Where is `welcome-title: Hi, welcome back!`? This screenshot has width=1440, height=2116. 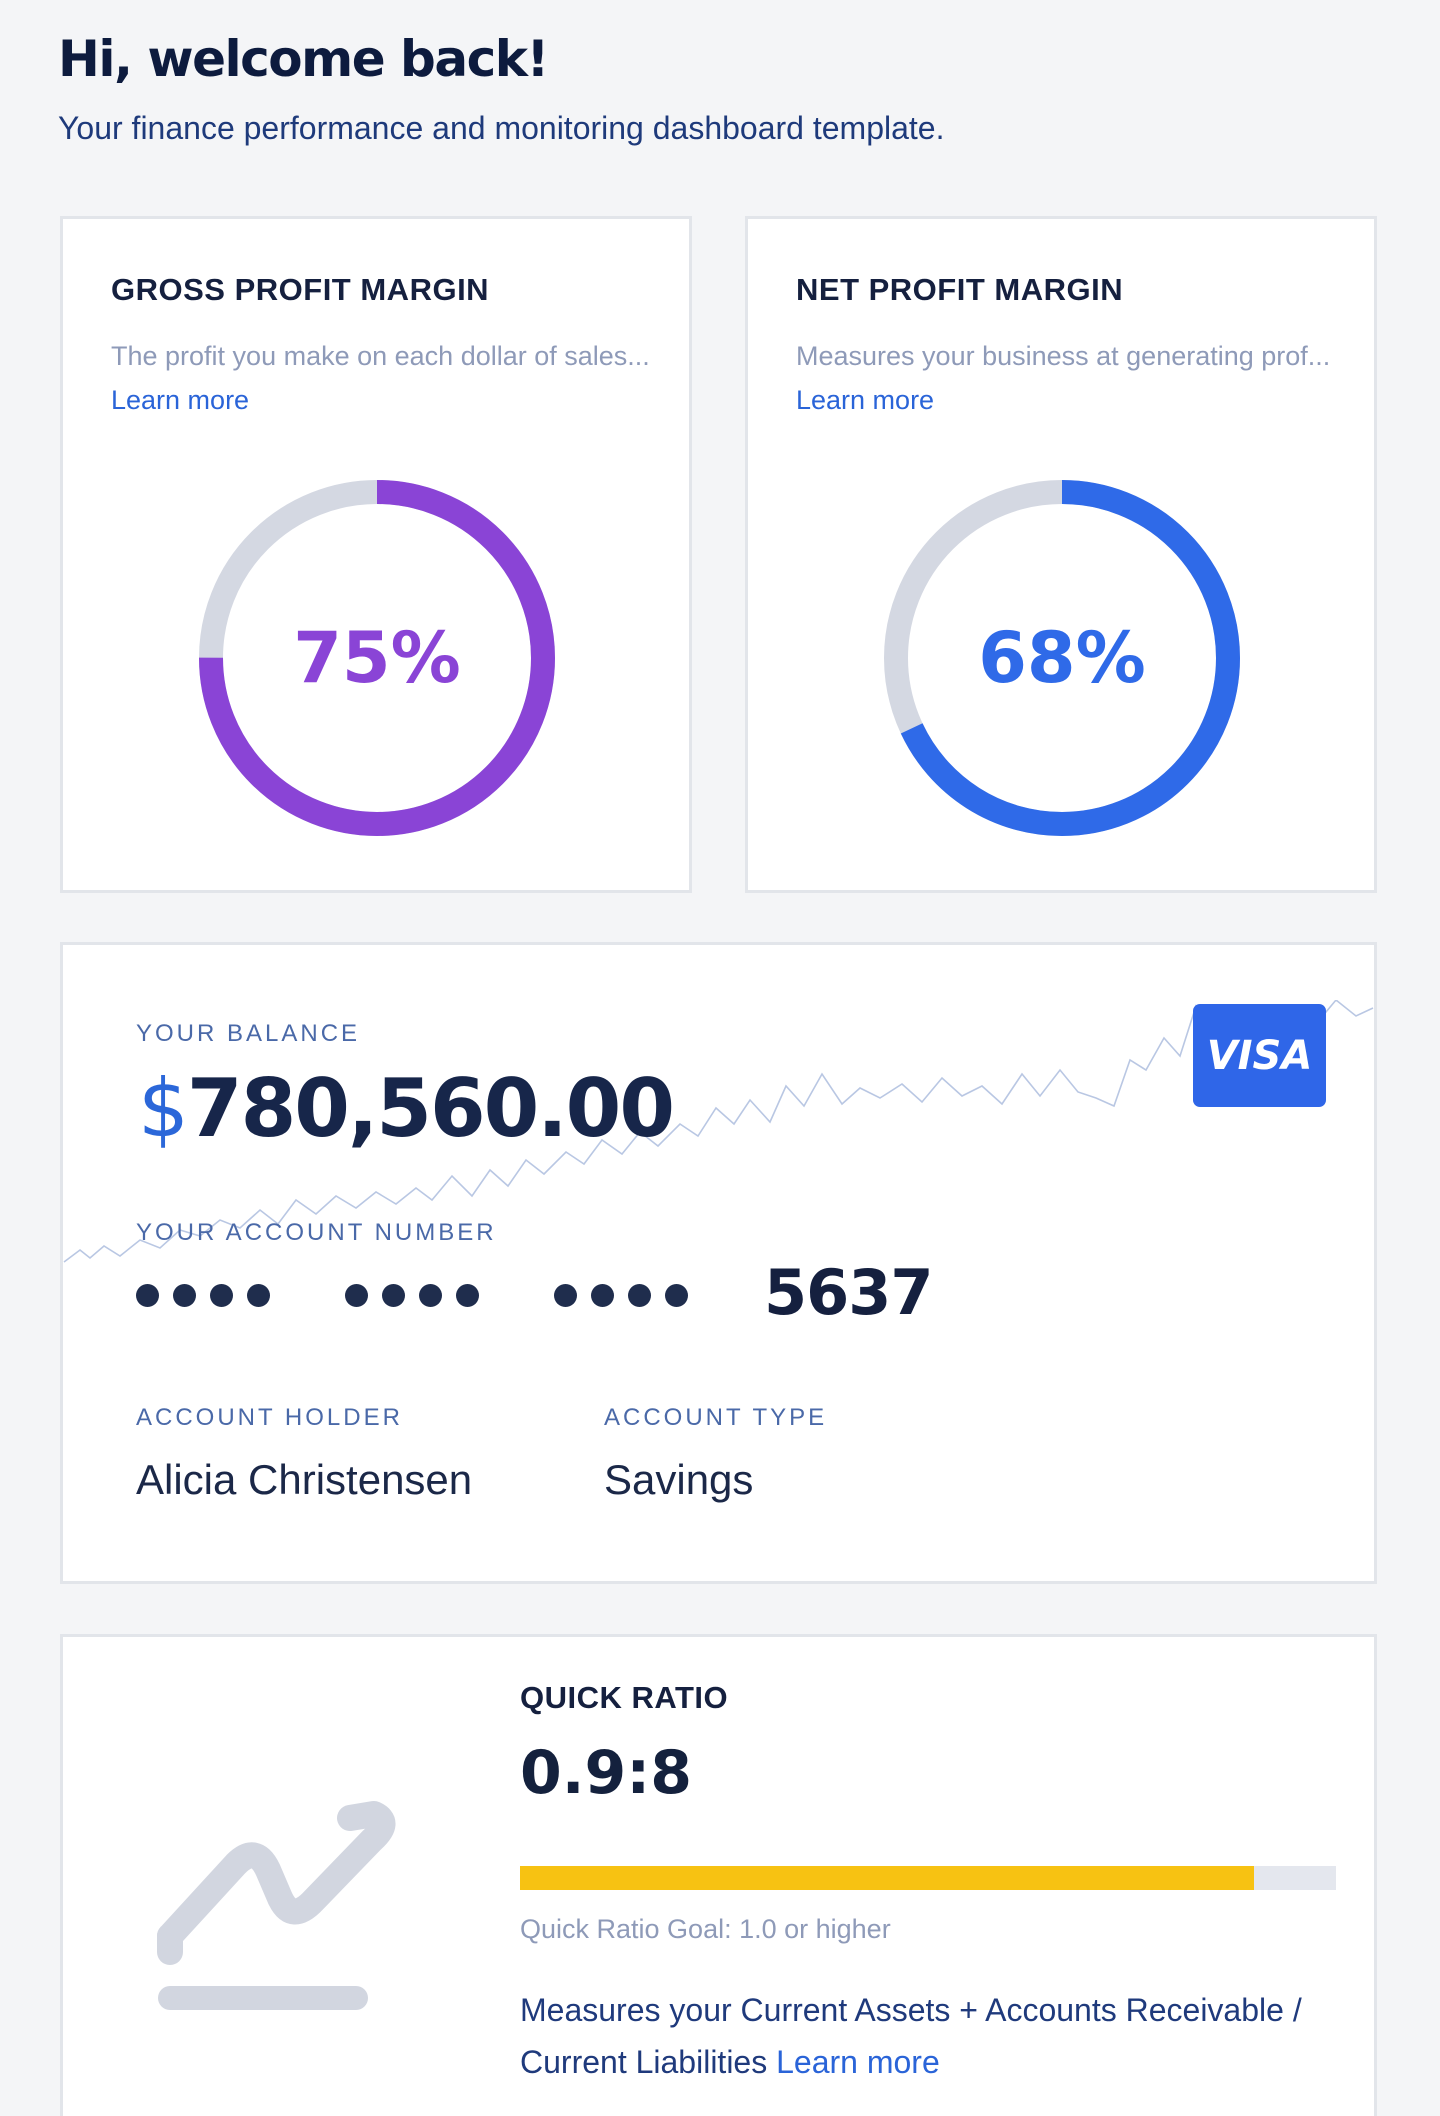
welcome-title: Hi, welcome back! is located at coordinates (303, 59).